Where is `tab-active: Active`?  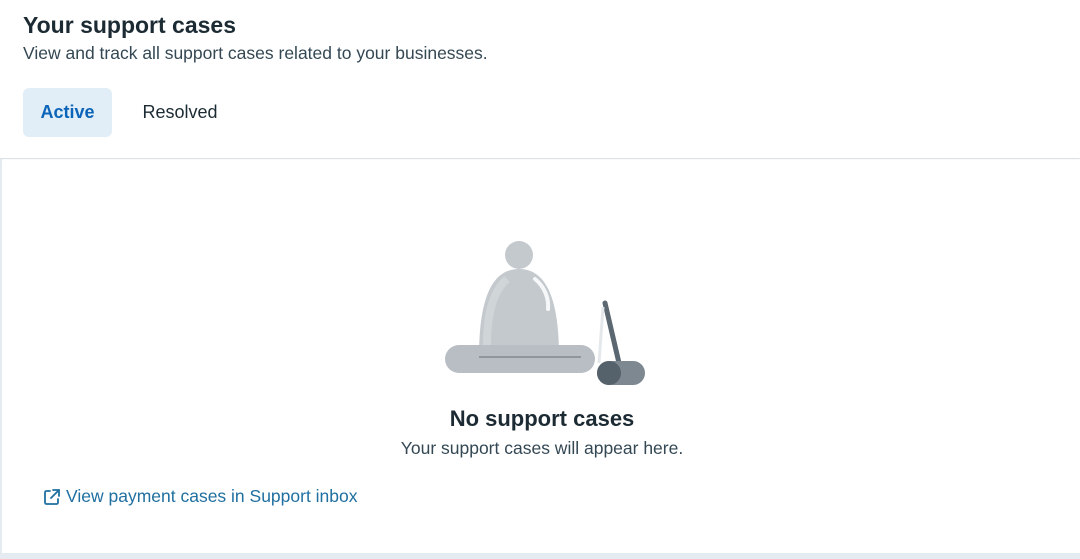 tab-active: Active is located at coordinates (67, 112).